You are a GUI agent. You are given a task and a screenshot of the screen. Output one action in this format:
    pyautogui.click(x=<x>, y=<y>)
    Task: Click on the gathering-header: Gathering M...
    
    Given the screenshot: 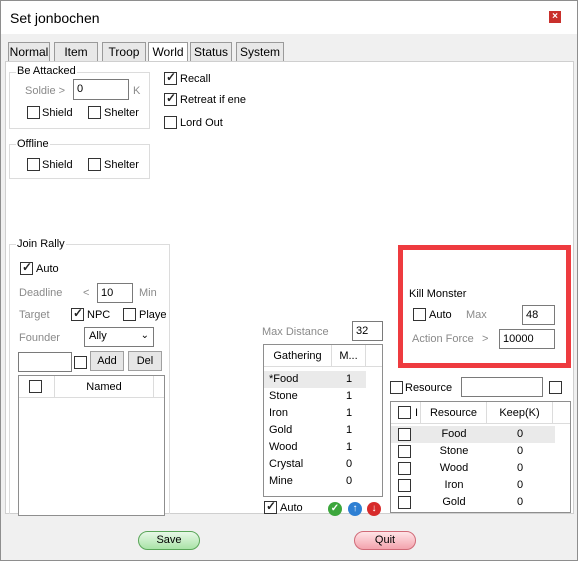 What is the action you would take?
    pyautogui.click(x=323, y=356)
    